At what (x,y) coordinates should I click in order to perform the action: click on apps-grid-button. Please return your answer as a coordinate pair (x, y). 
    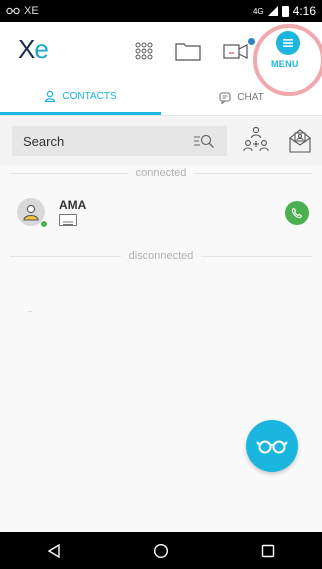
    Looking at the image, I should click on (144, 51).